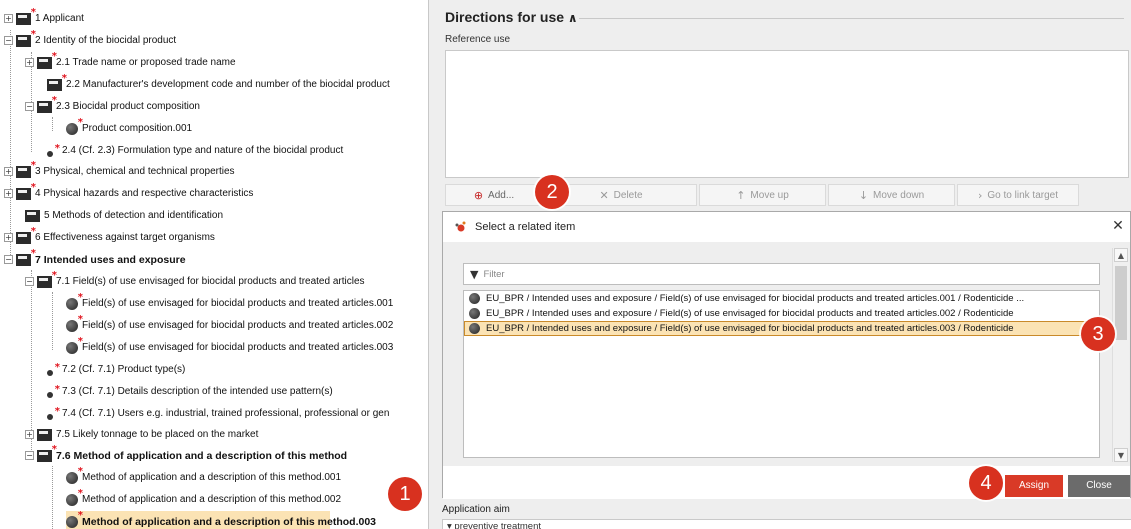 Image resolution: width=1131 pixels, height=529 pixels. What do you see at coordinates (511, 17) in the screenshot?
I see `section-title: Directions for use ∧` at bounding box center [511, 17].